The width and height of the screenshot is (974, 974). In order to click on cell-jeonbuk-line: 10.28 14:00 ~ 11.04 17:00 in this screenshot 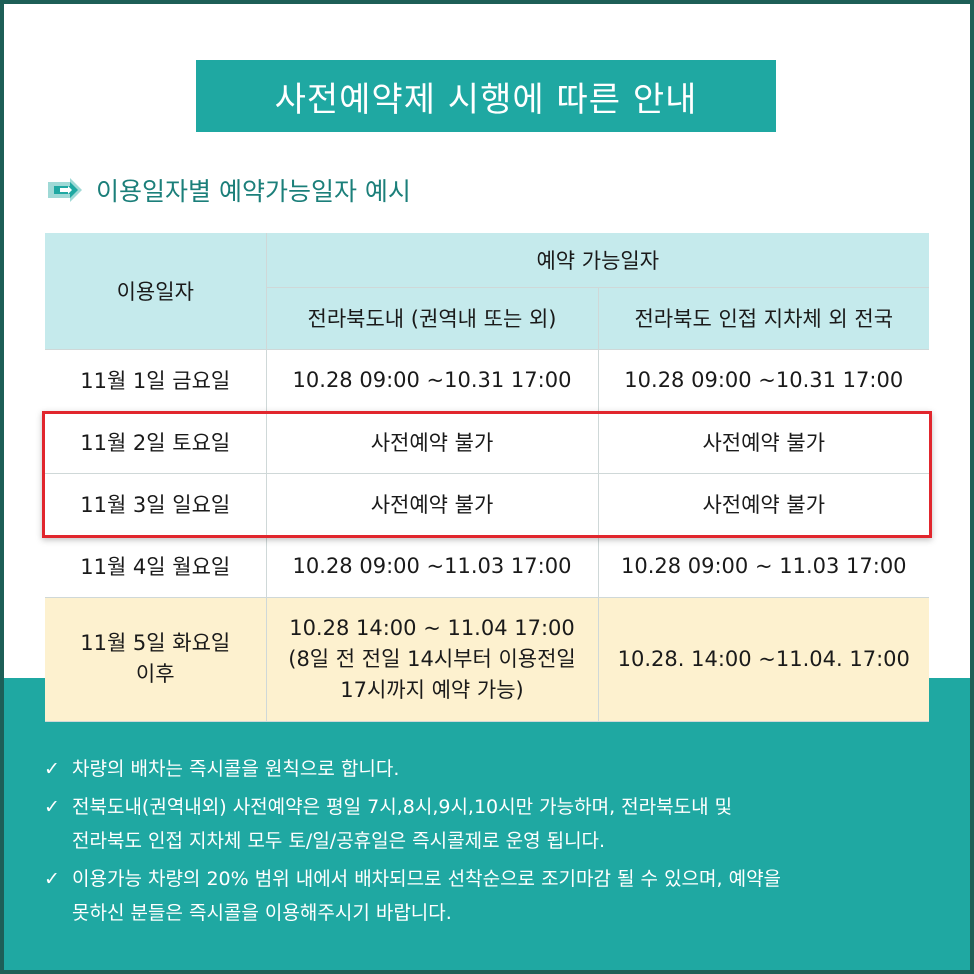, I will do `click(432, 627)`.